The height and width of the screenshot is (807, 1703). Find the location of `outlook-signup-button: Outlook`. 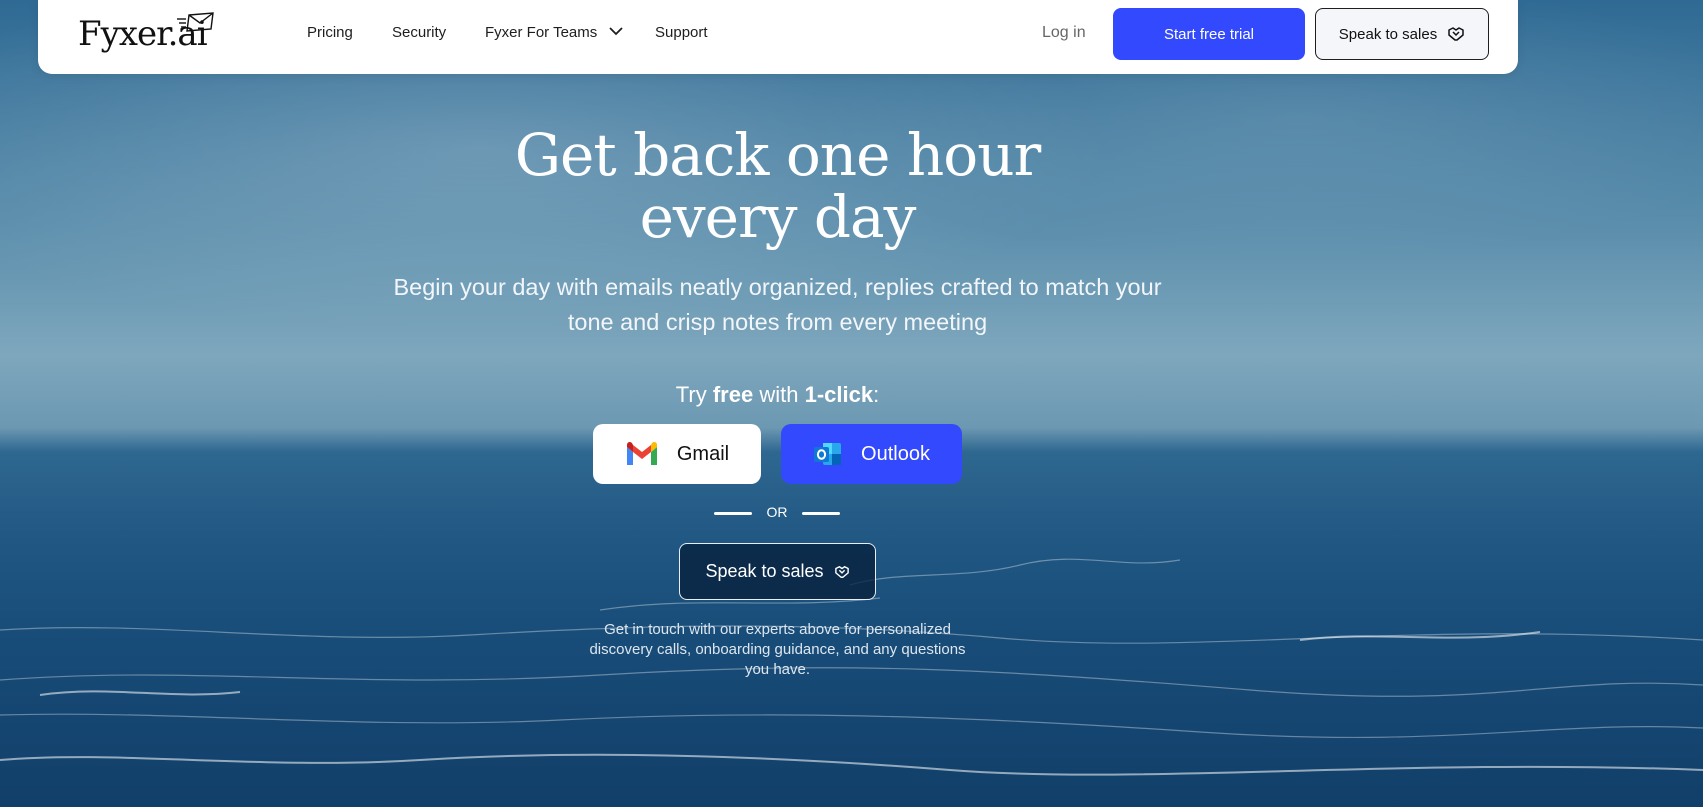

outlook-signup-button: Outlook is located at coordinates (871, 454).